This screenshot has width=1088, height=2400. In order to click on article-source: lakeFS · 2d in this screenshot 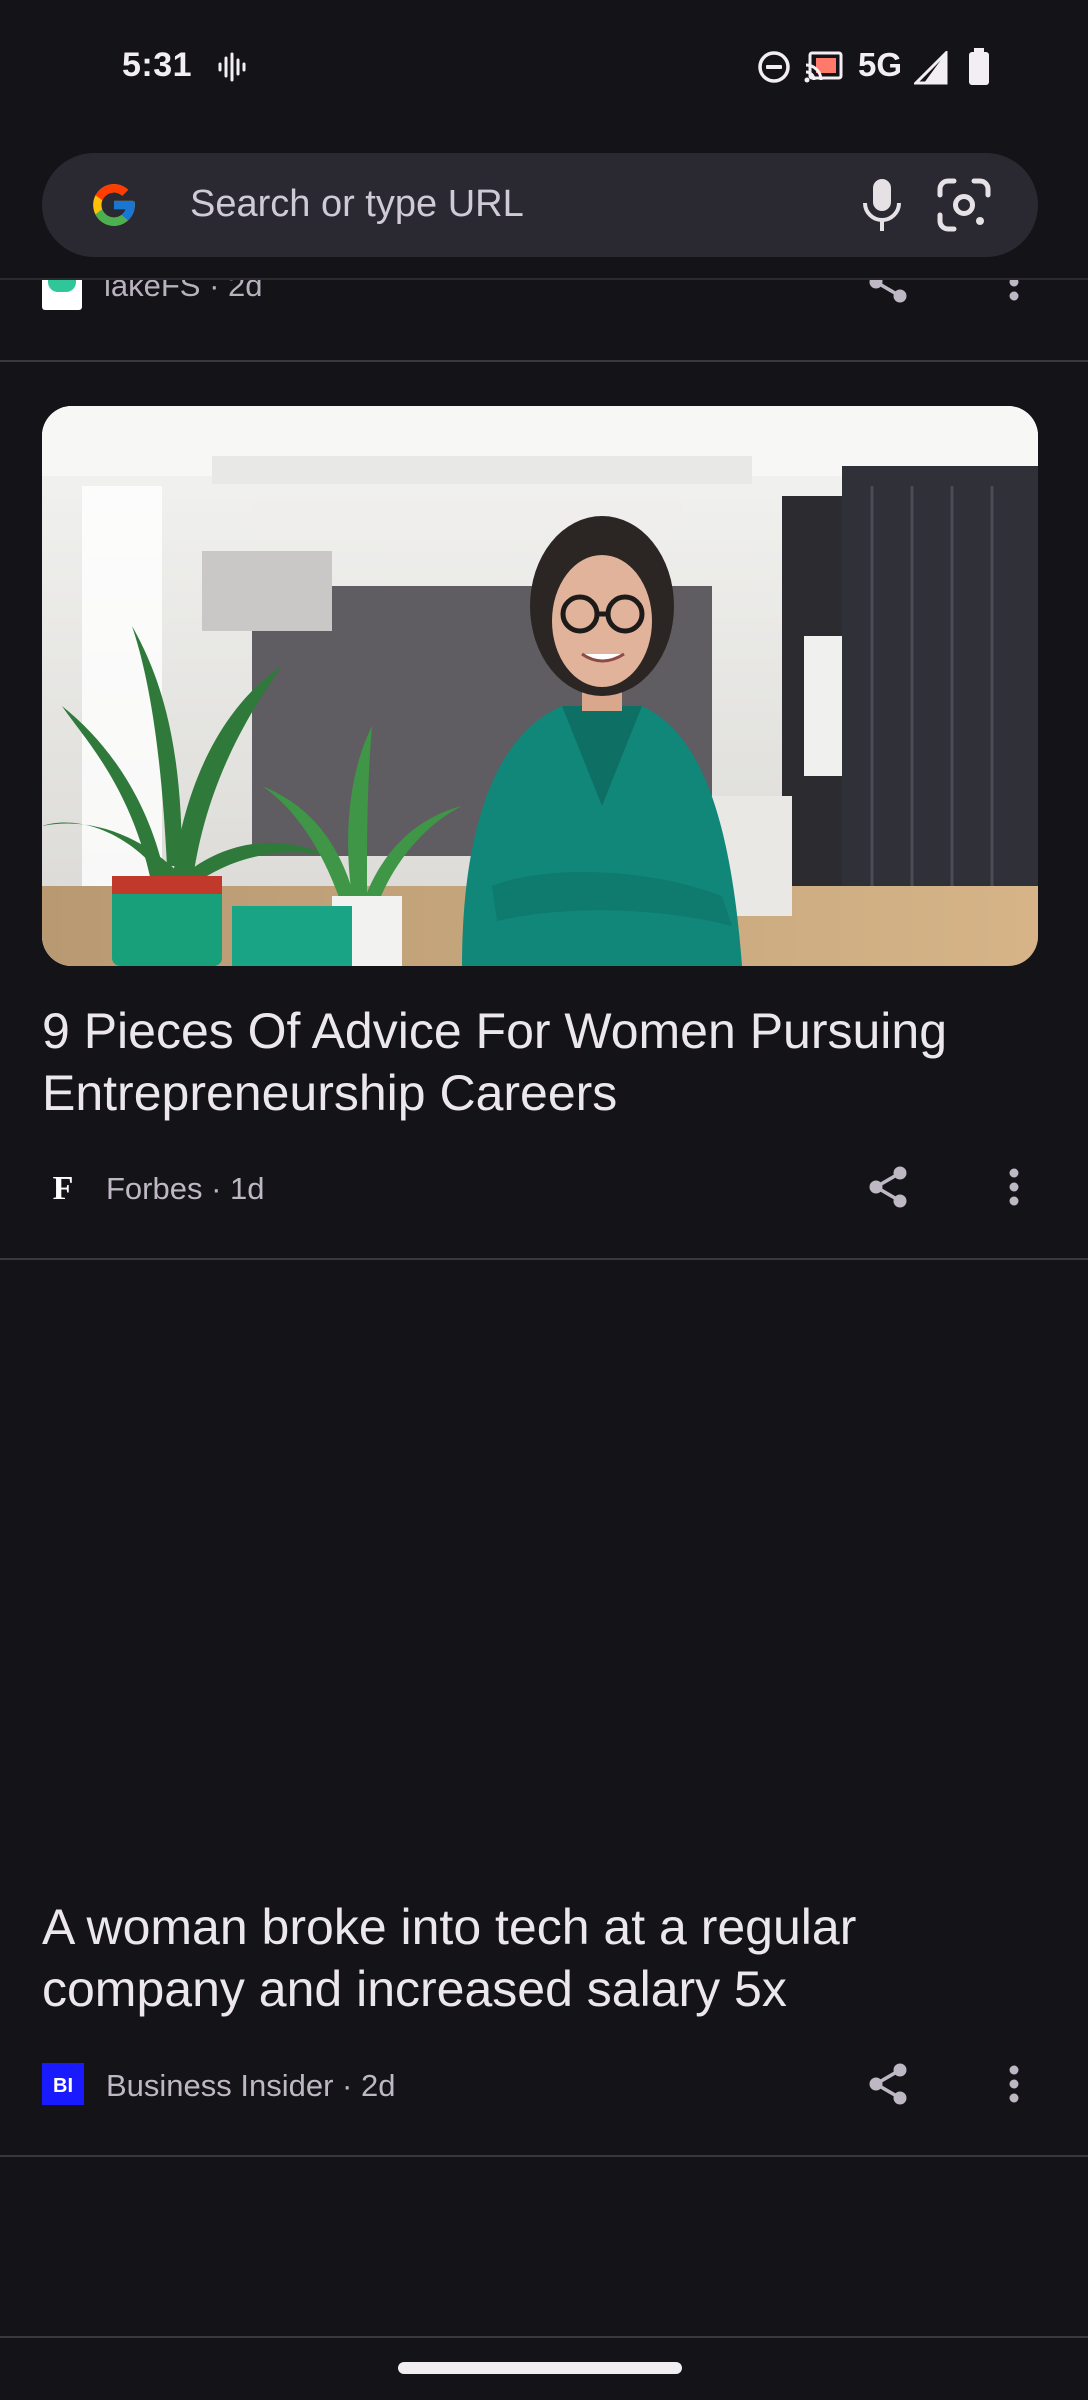, I will do `click(183, 291)`.